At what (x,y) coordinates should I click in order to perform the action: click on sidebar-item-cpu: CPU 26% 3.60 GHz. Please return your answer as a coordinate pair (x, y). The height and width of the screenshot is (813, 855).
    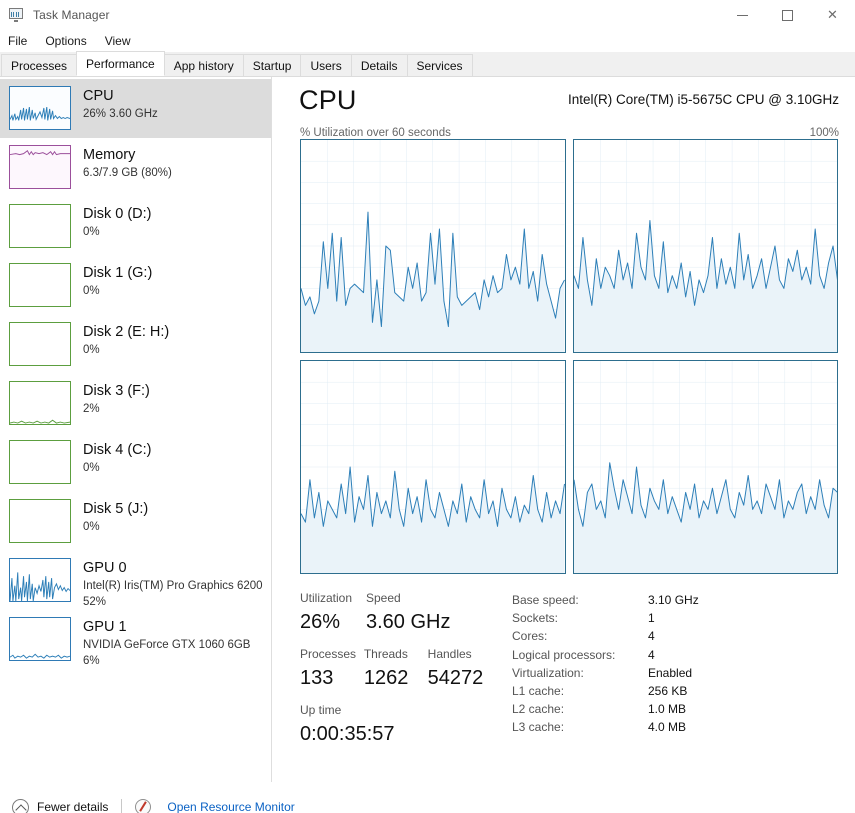
    Looking at the image, I should click on (135, 108).